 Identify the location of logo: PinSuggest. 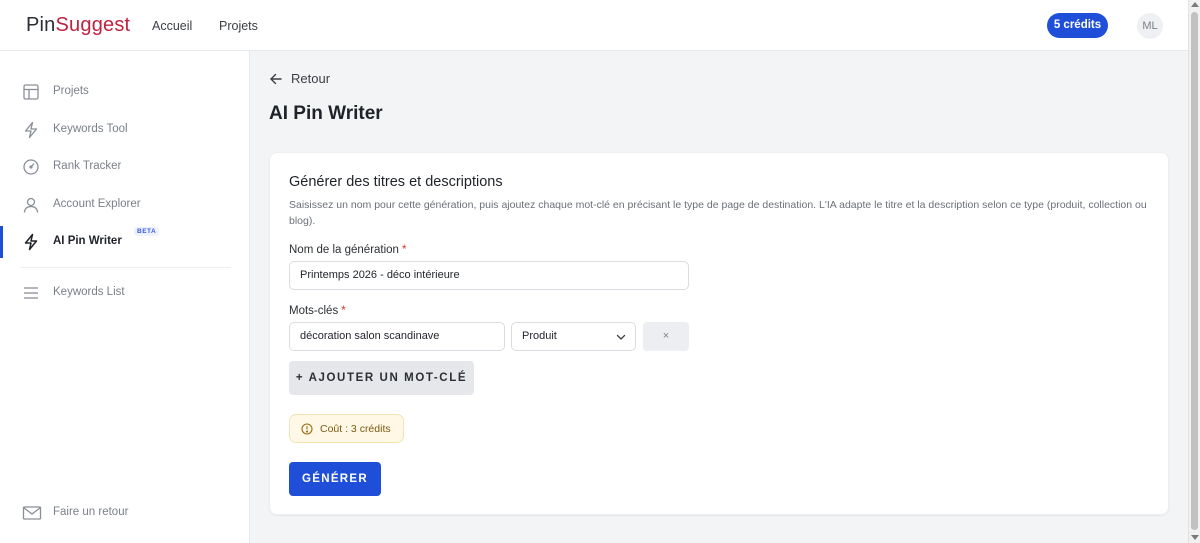
(78, 25).